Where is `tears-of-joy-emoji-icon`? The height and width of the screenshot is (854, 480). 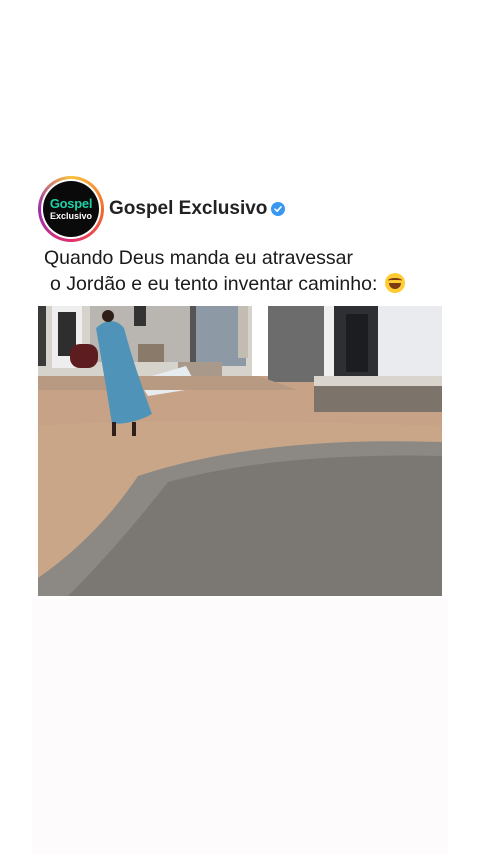
tears-of-joy-emoji-icon is located at coordinates (394, 283).